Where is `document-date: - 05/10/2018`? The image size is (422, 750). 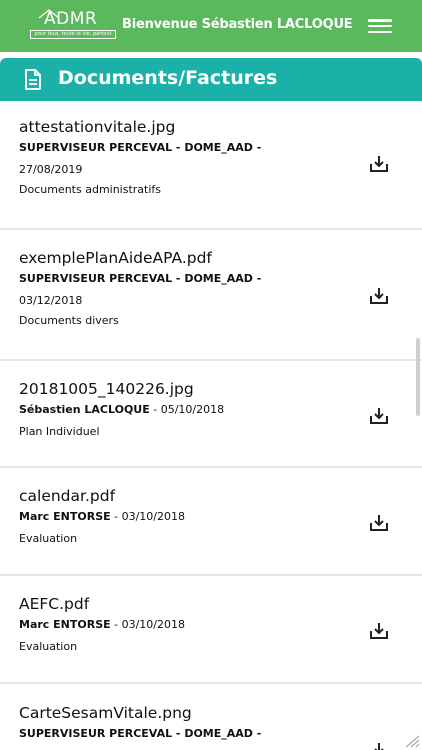
document-date: - 05/10/2018 is located at coordinates (187, 409).